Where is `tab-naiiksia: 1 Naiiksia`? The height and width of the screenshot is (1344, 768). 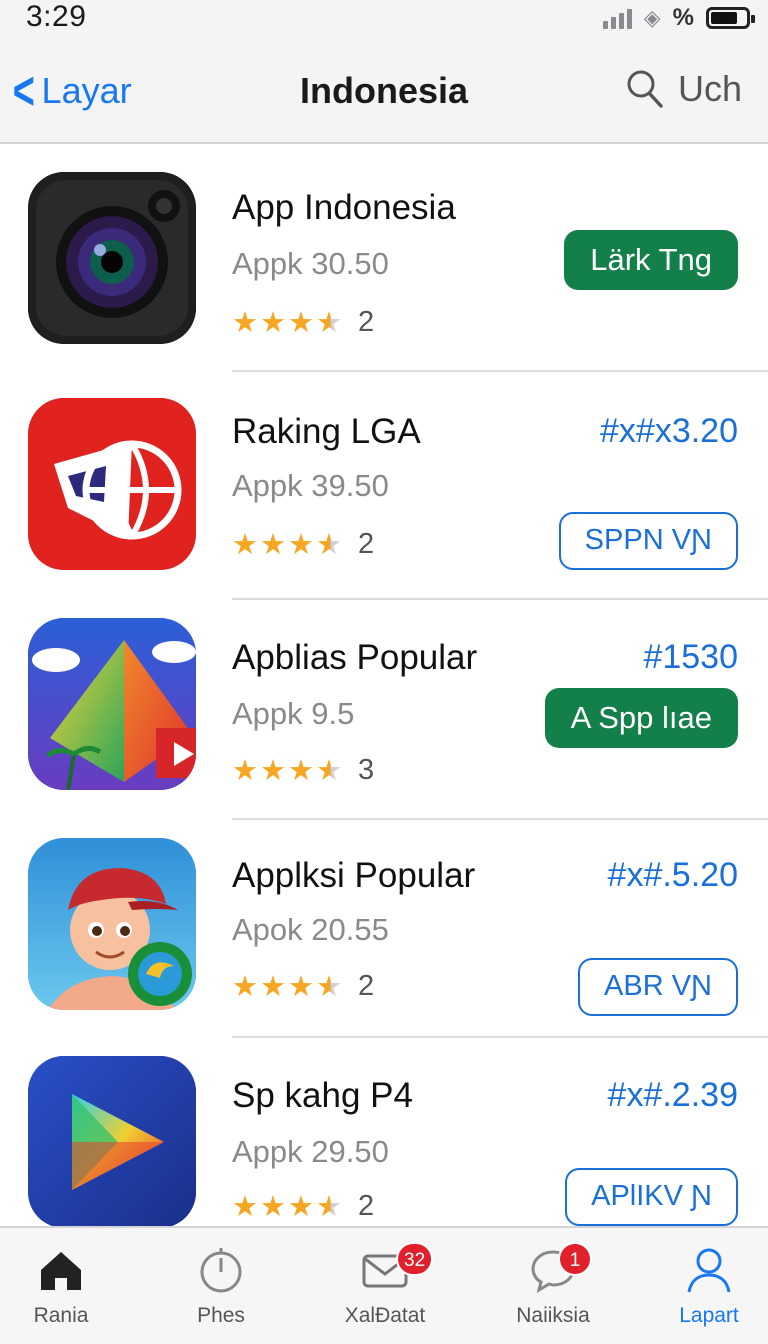 tab-naiiksia: 1 Naiiksia is located at coordinates (553, 1286).